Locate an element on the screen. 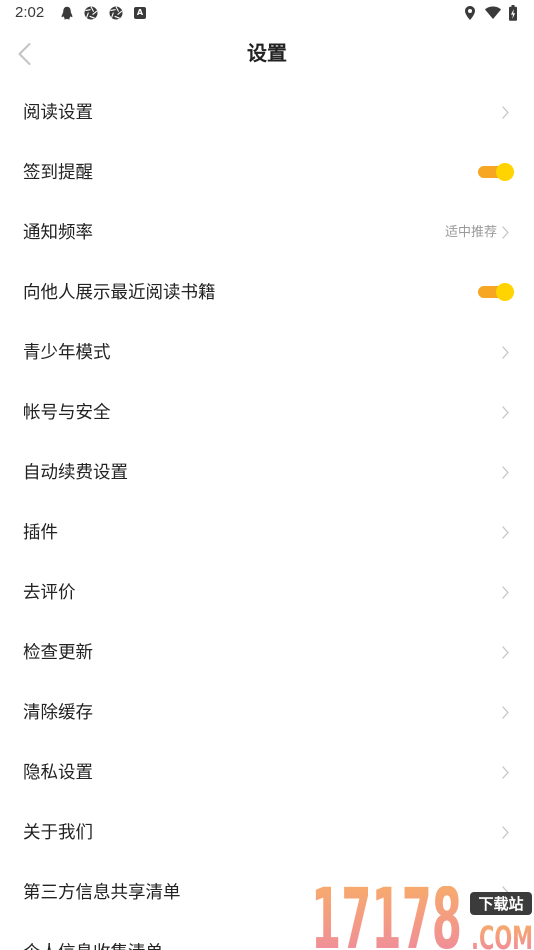 The height and width of the screenshot is (950, 534). setting-label: 插件 is located at coordinates (40, 532).